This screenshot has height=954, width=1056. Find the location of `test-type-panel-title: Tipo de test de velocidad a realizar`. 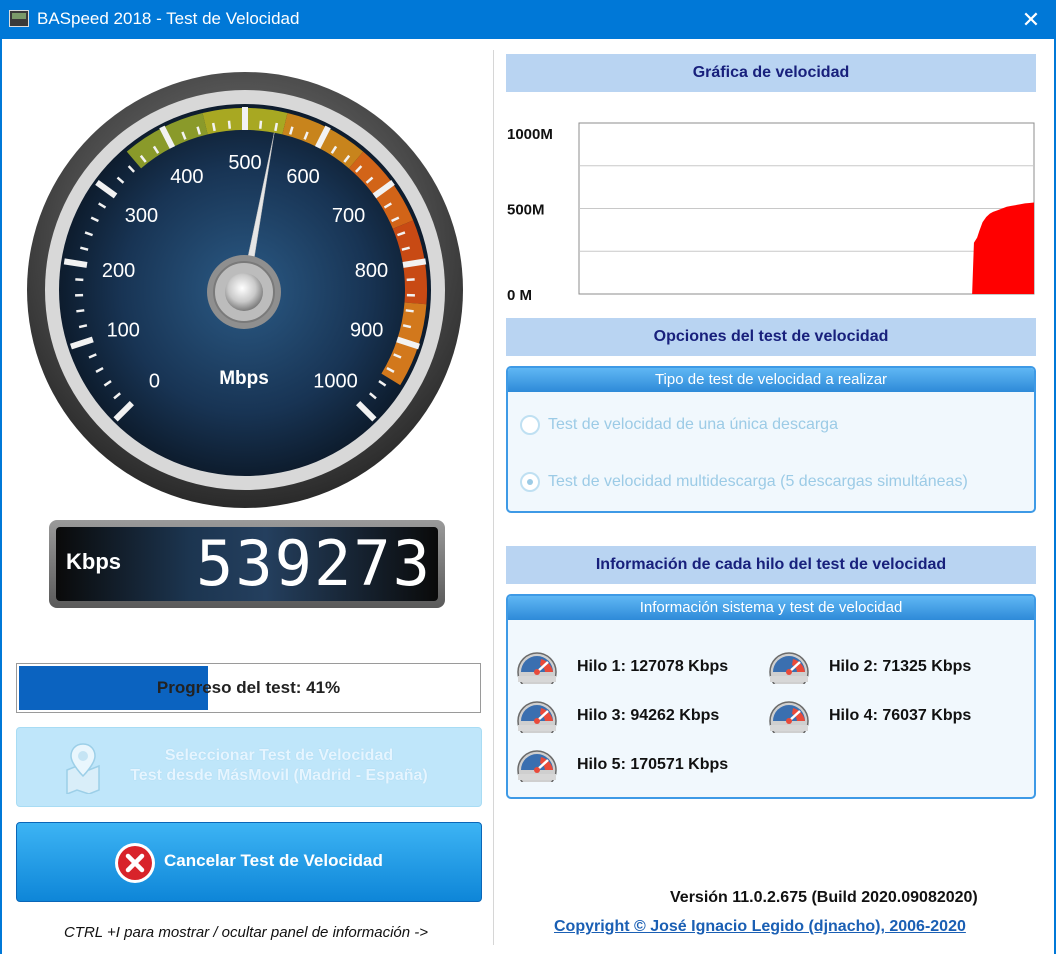

test-type-panel-title: Tipo de test de velocidad a realizar is located at coordinates (771, 380).